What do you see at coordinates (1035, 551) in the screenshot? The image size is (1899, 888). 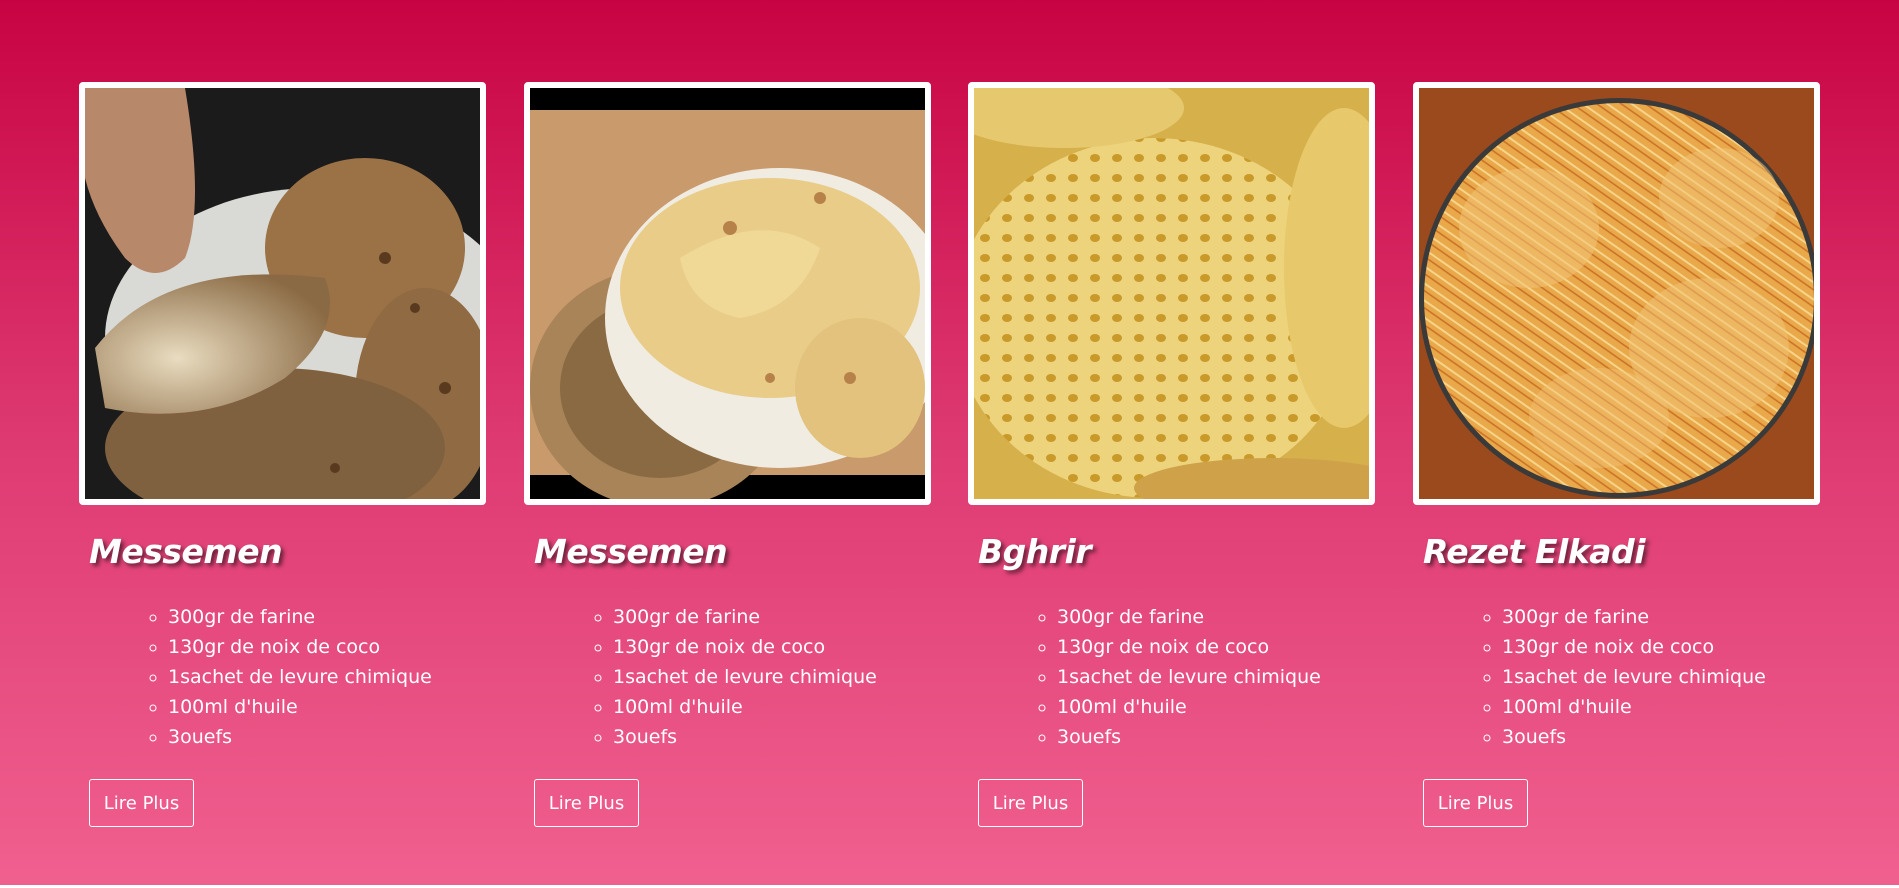 I see `recipe-title: Bghrir` at bounding box center [1035, 551].